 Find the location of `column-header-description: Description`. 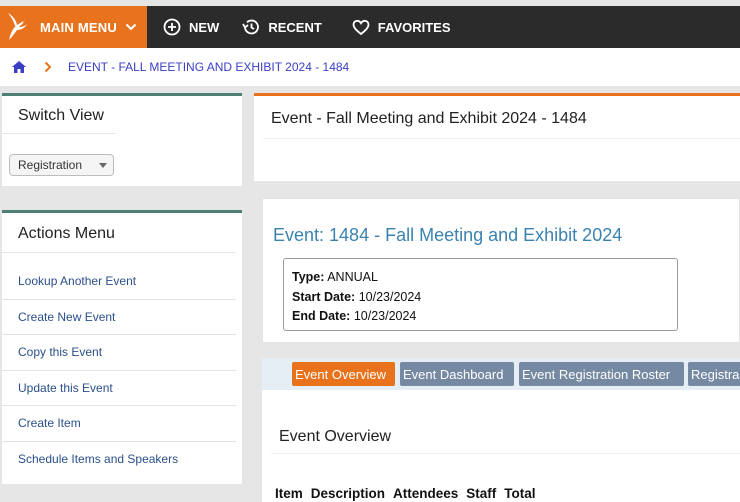

column-header-description: Description is located at coordinates (348, 493).